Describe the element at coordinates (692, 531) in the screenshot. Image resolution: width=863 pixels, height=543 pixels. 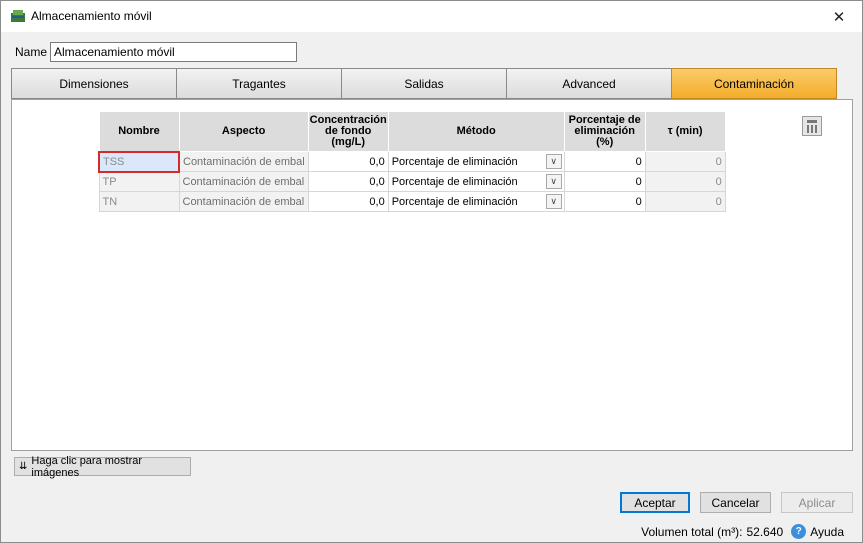
I see `volume-label: Volumen total (m³):` at that location.